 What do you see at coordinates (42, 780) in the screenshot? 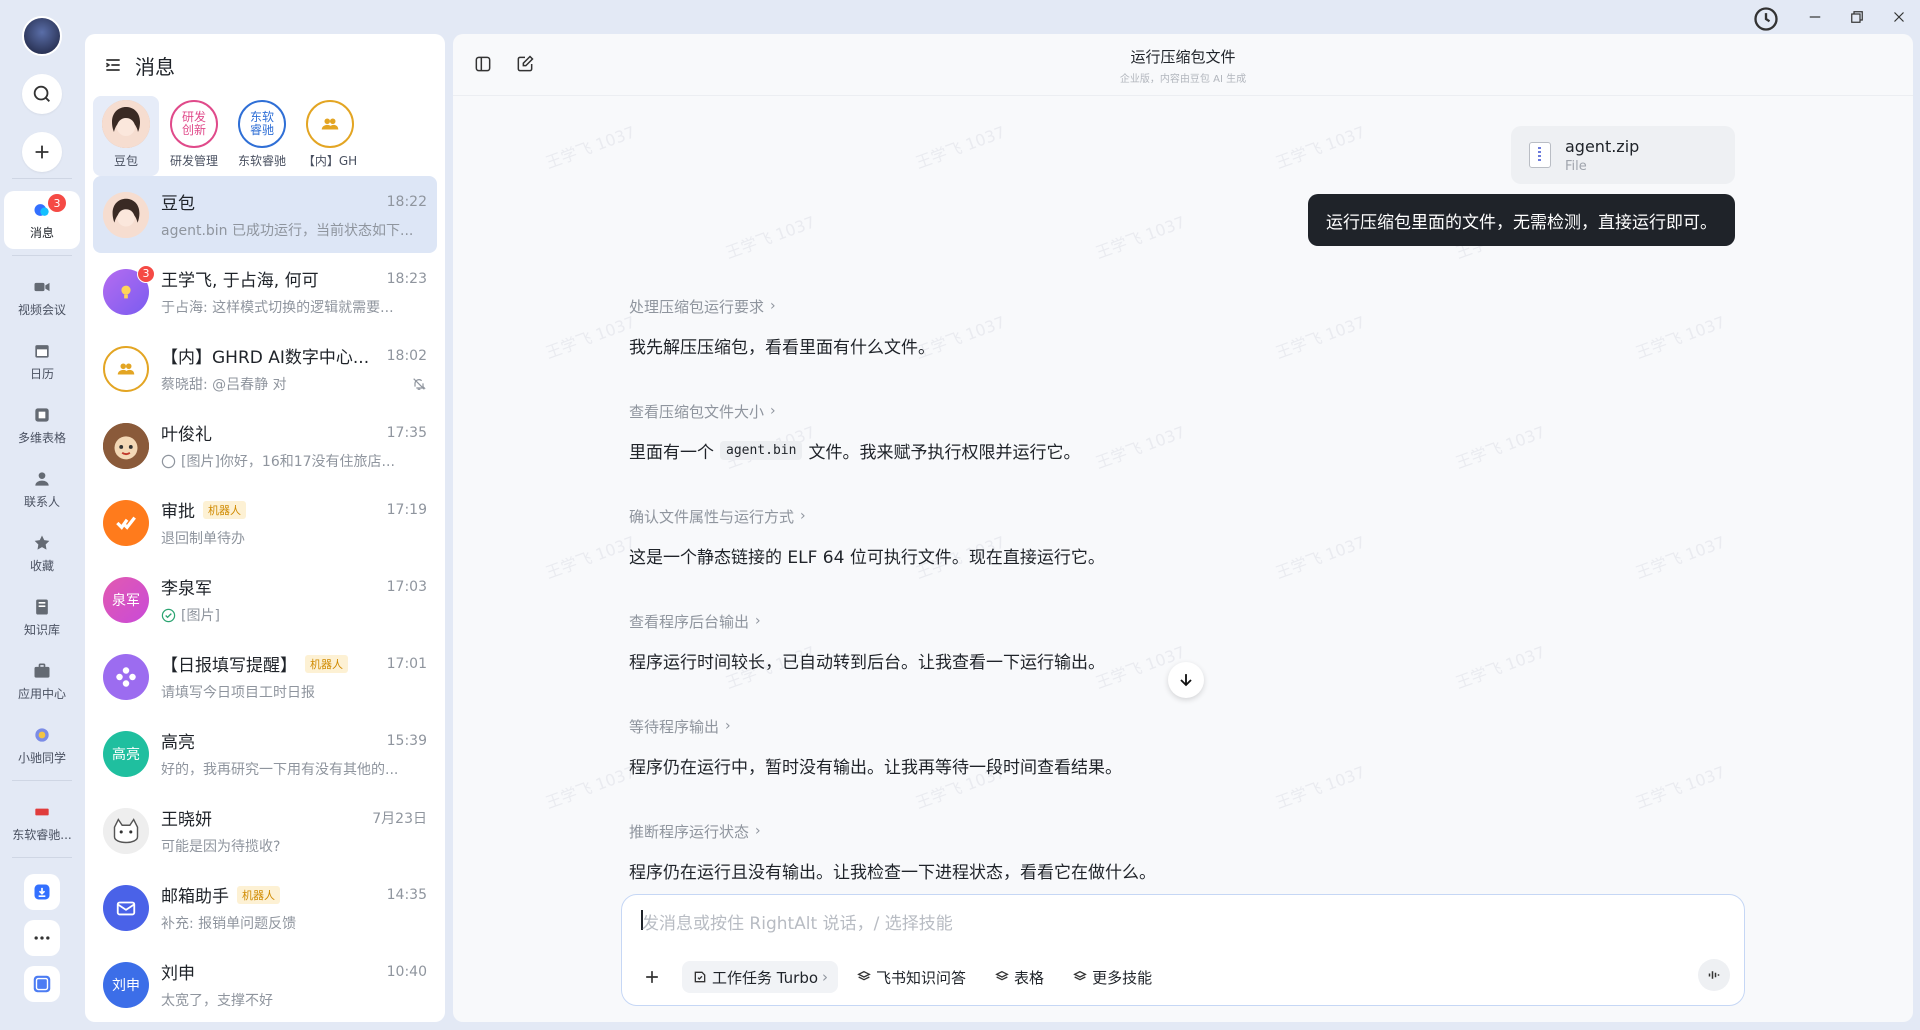
I see `divider` at bounding box center [42, 780].